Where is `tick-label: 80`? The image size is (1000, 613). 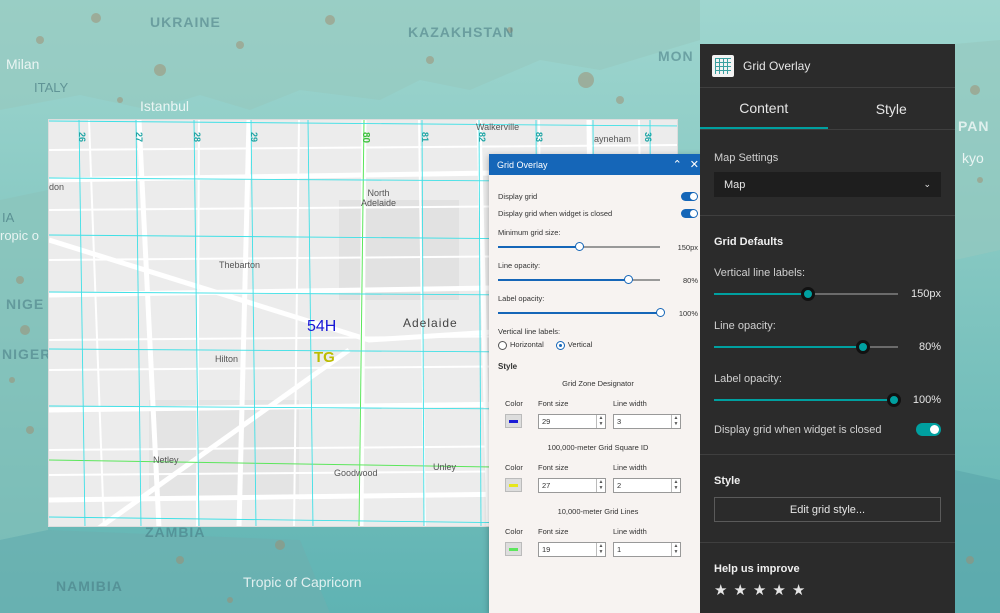 tick-label: 80 is located at coordinates (366, 137).